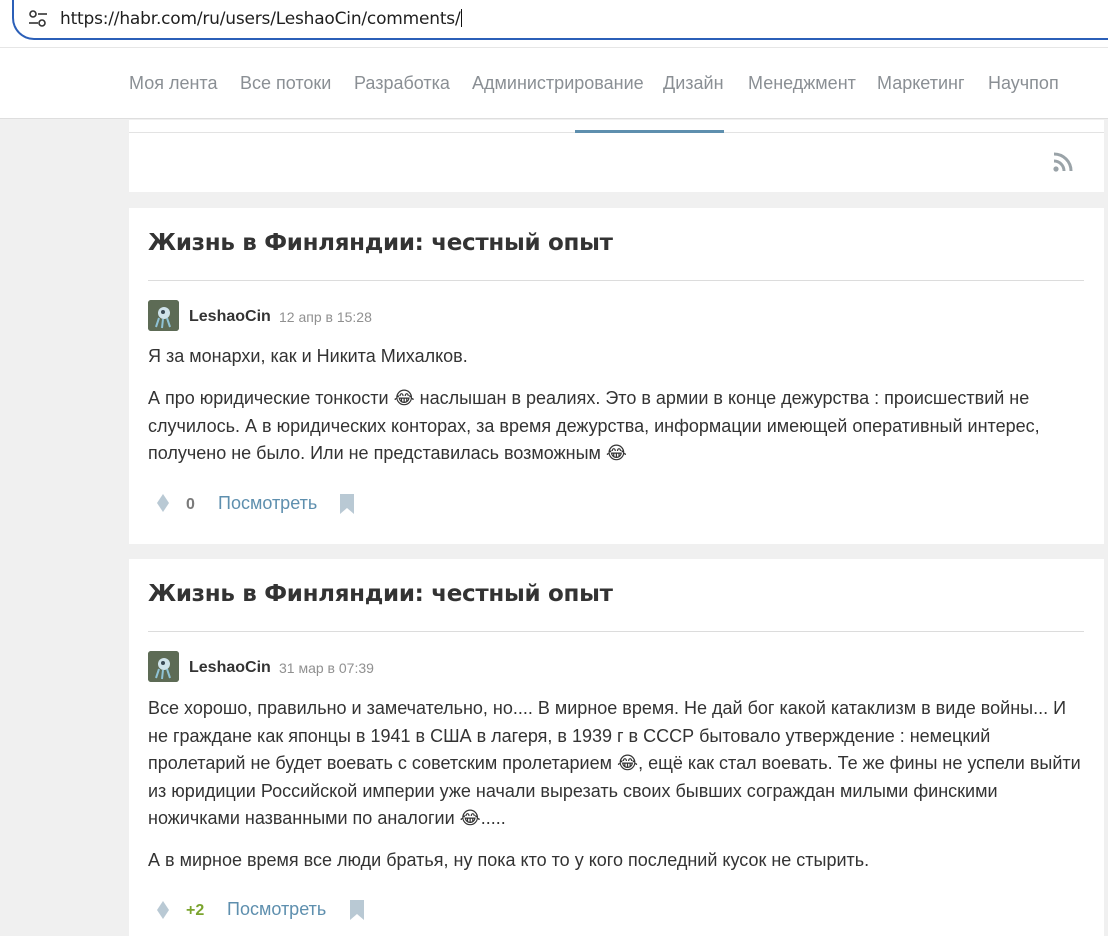  What do you see at coordinates (649, 131) in the screenshot?
I see `active-tab-indicator` at bounding box center [649, 131].